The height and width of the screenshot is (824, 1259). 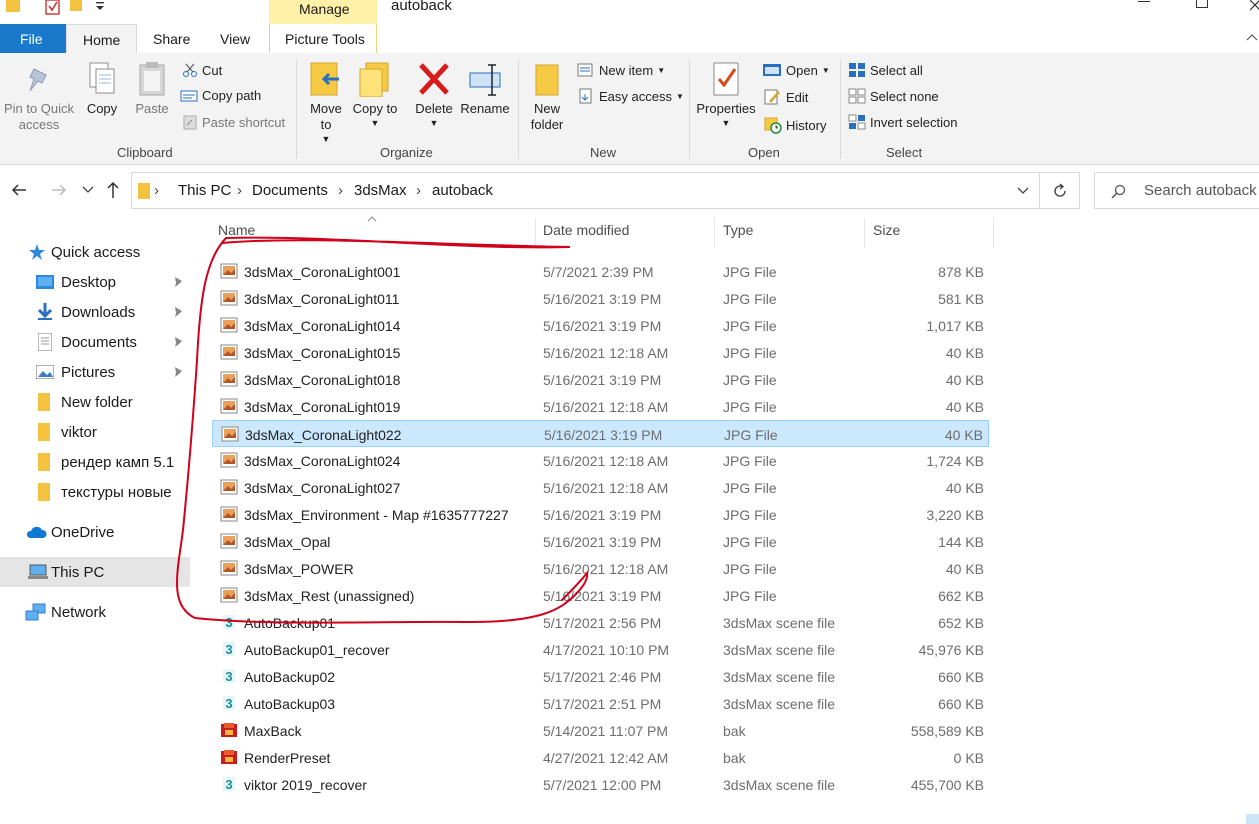 What do you see at coordinates (95, 282) in the screenshot?
I see `nav-desktop: Desktop` at bounding box center [95, 282].